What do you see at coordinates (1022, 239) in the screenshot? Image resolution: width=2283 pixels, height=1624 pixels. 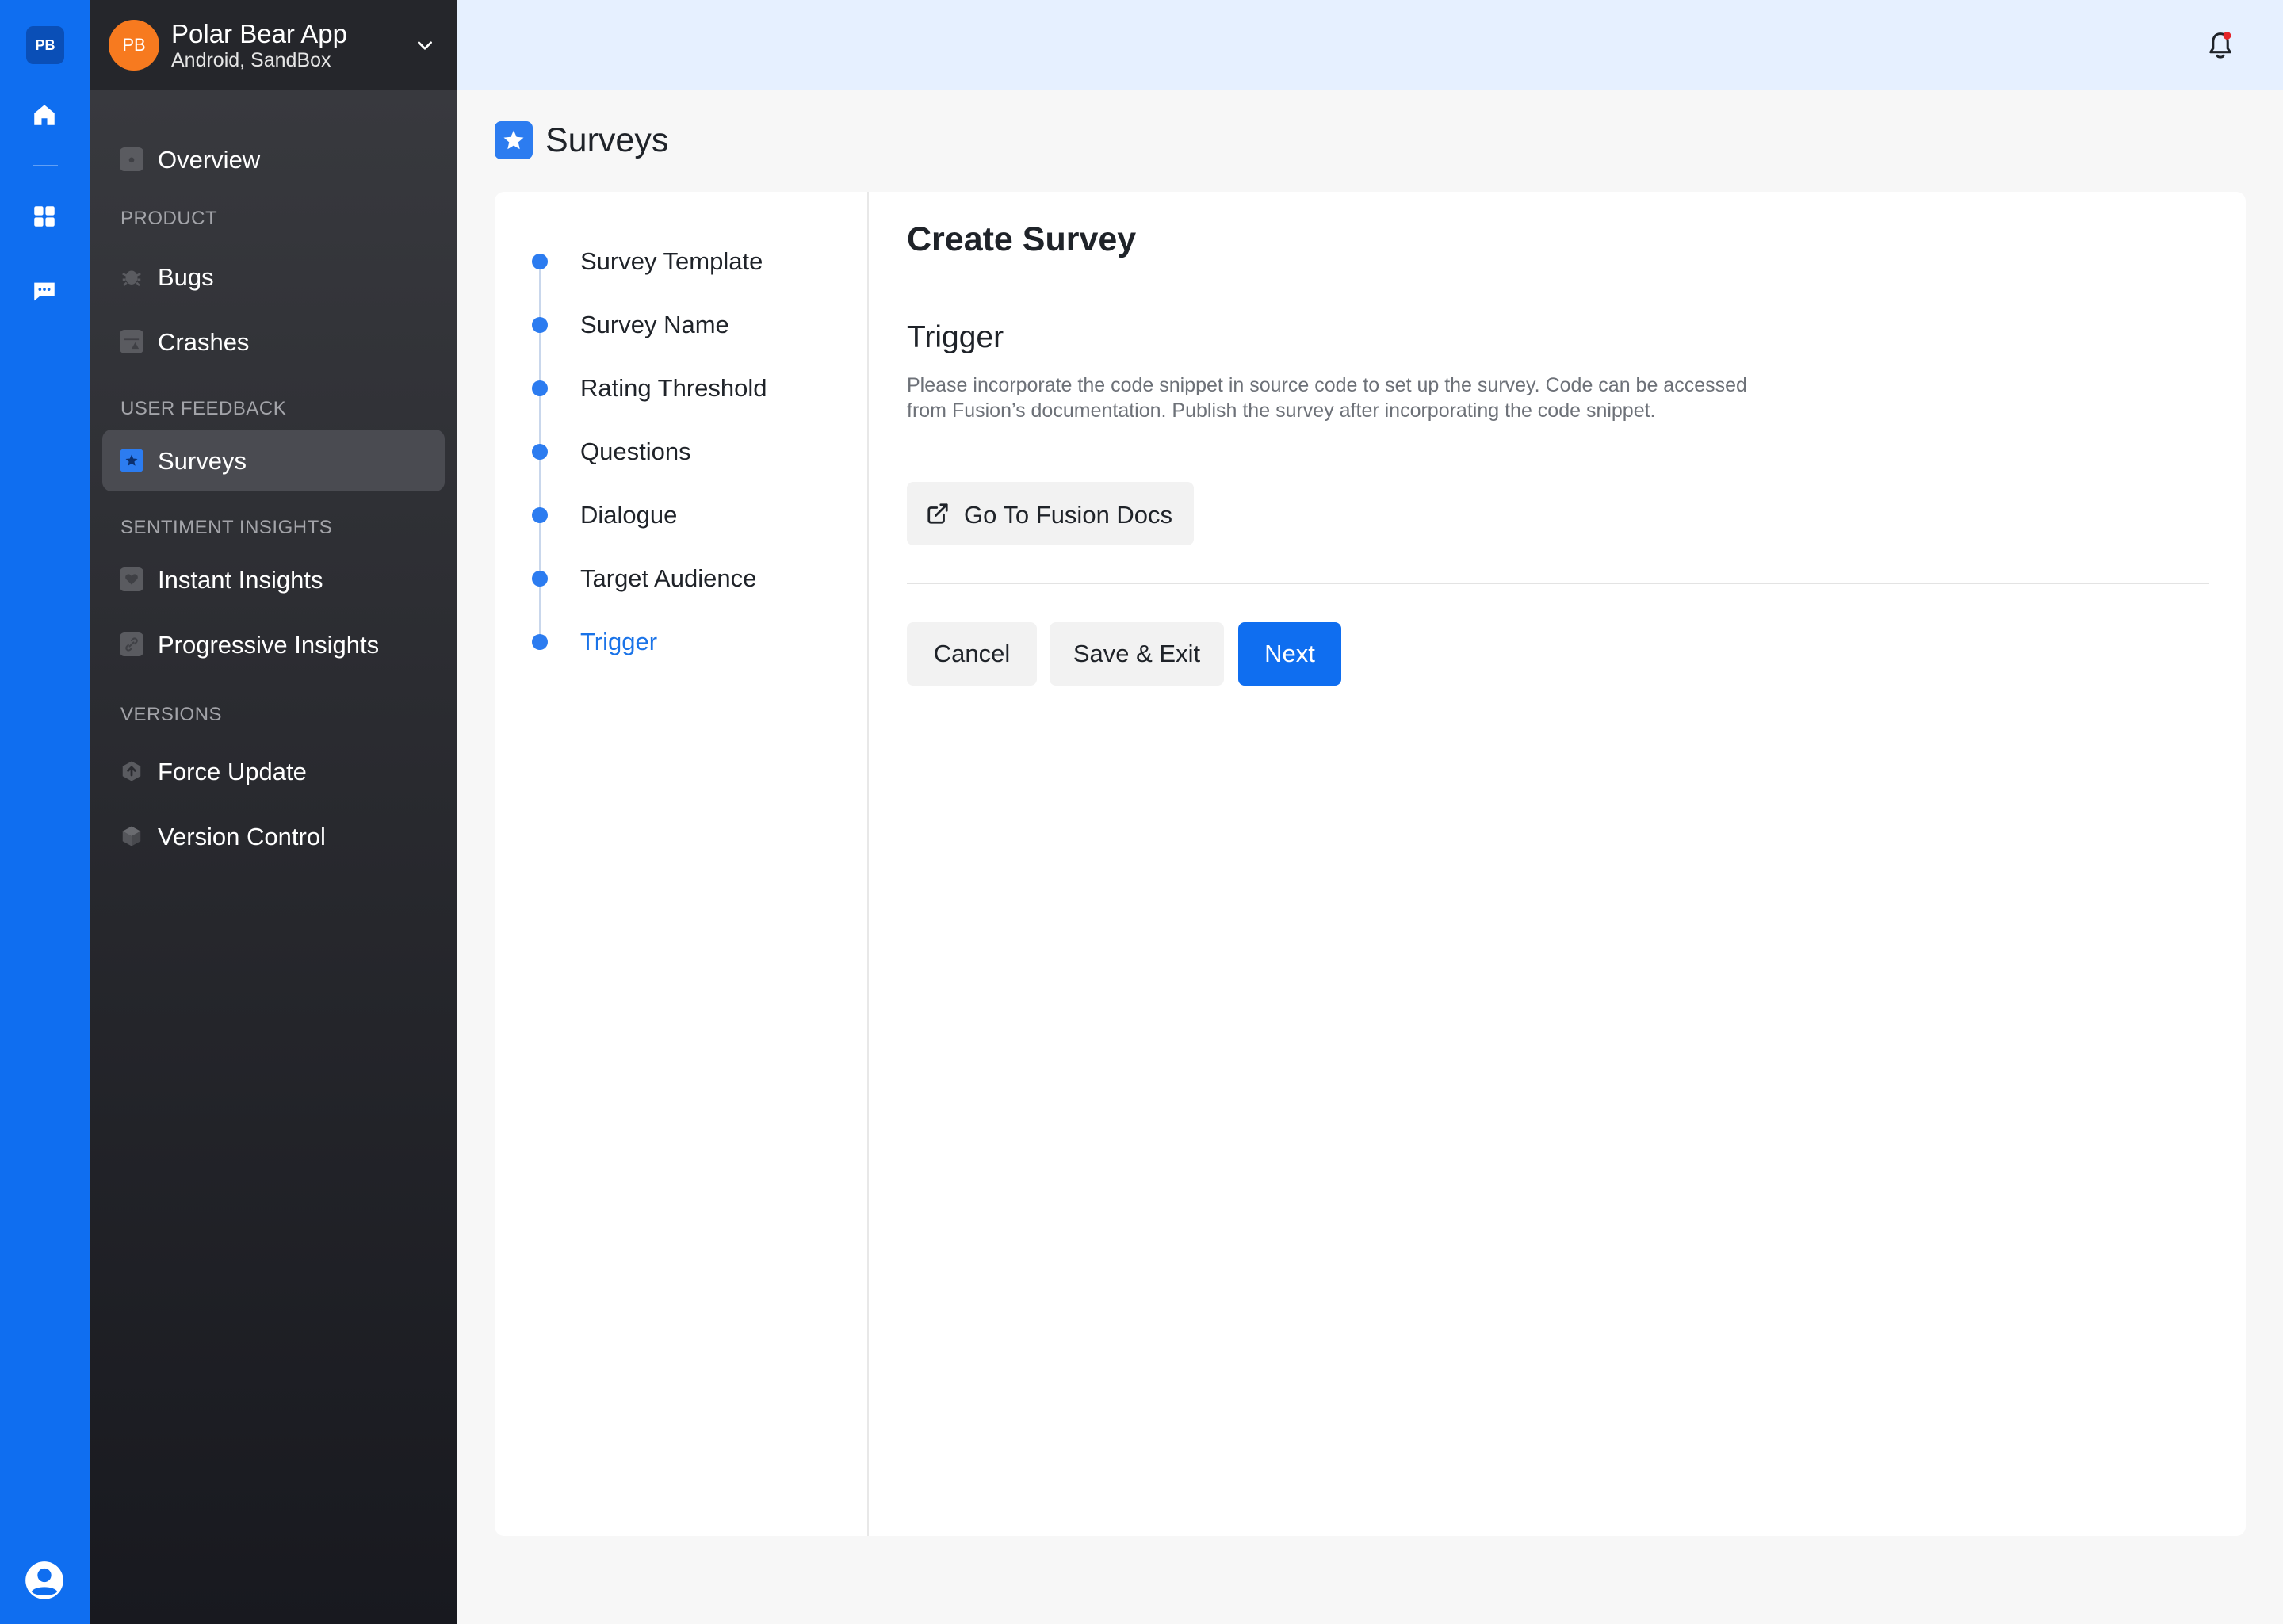 I see `form-title: Create Survey` at bounding box center [1022, 239].